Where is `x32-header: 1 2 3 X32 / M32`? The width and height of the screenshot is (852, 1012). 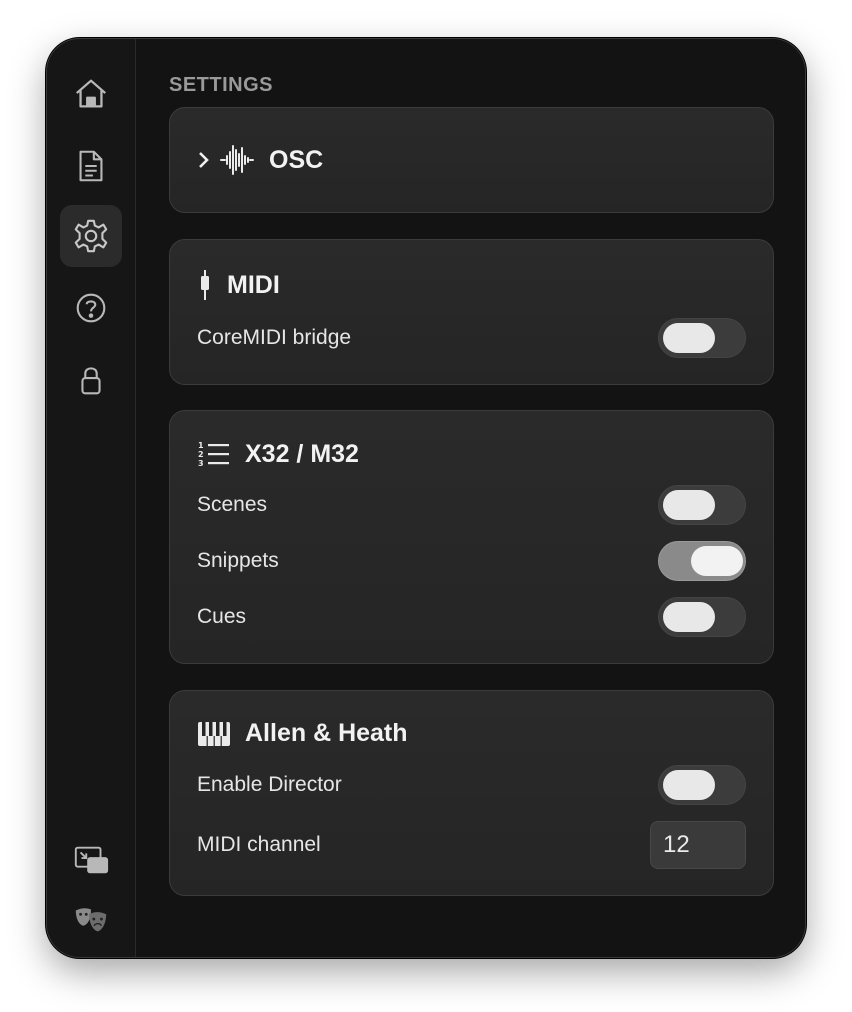 x32-header: 1 2 3 X32 / M32 is located at coordinates (278, 454).